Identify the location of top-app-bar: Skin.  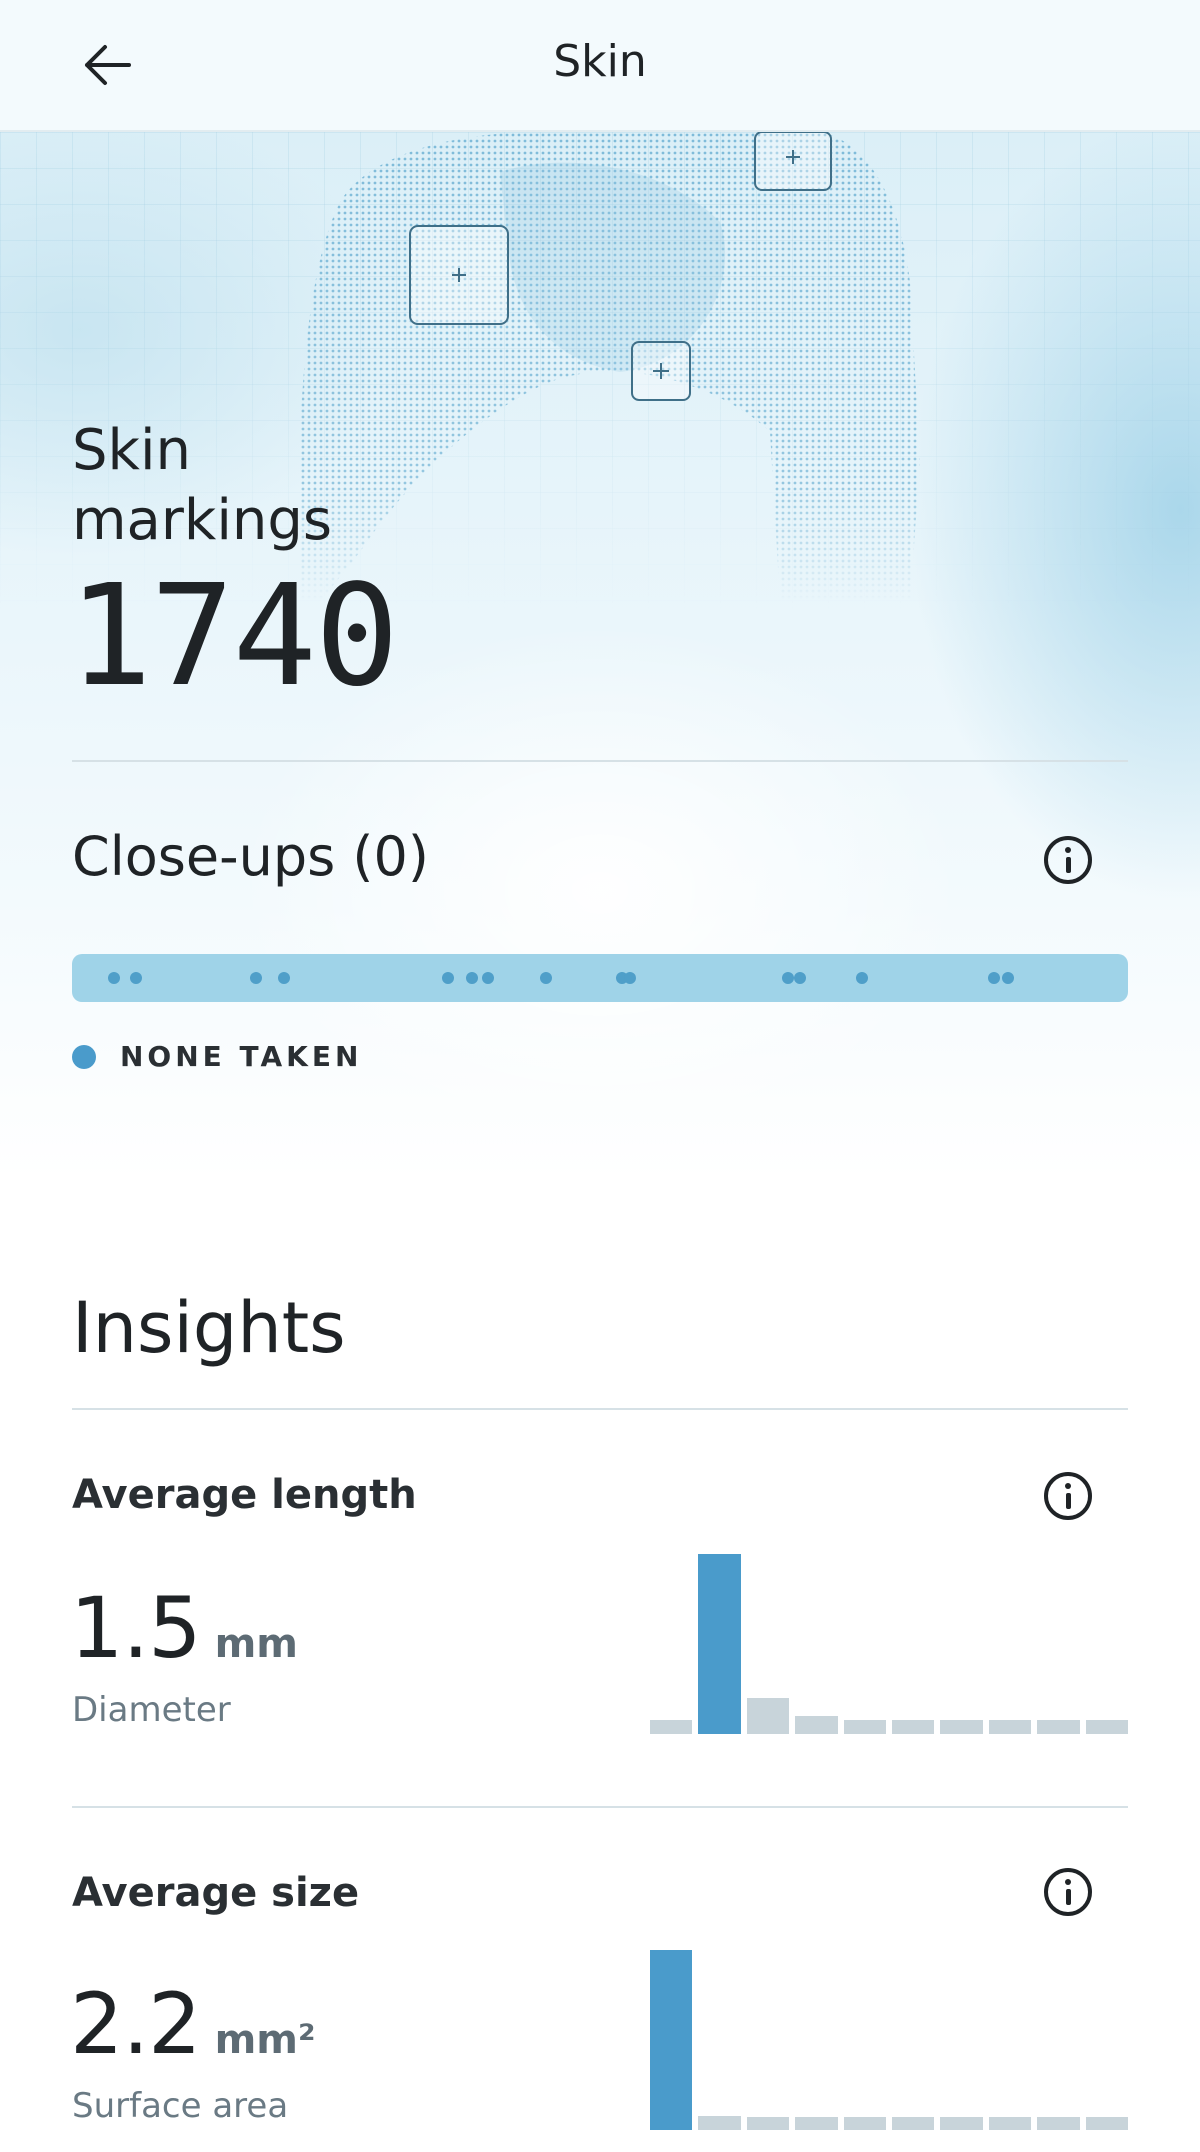
(600, 66).